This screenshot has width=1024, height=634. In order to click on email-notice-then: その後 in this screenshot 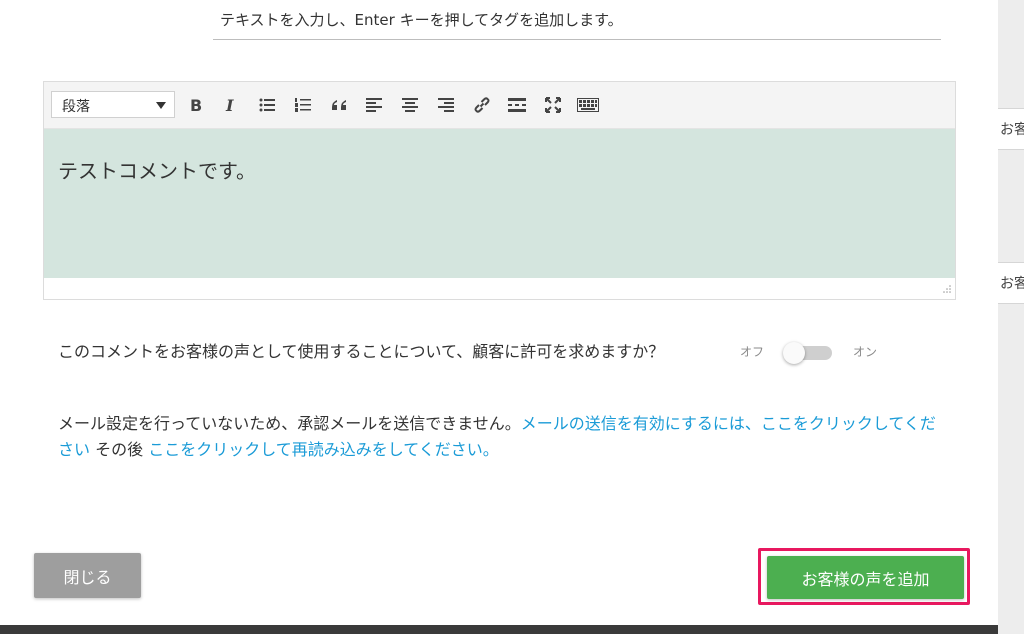, I will do `click(119, 449)`.